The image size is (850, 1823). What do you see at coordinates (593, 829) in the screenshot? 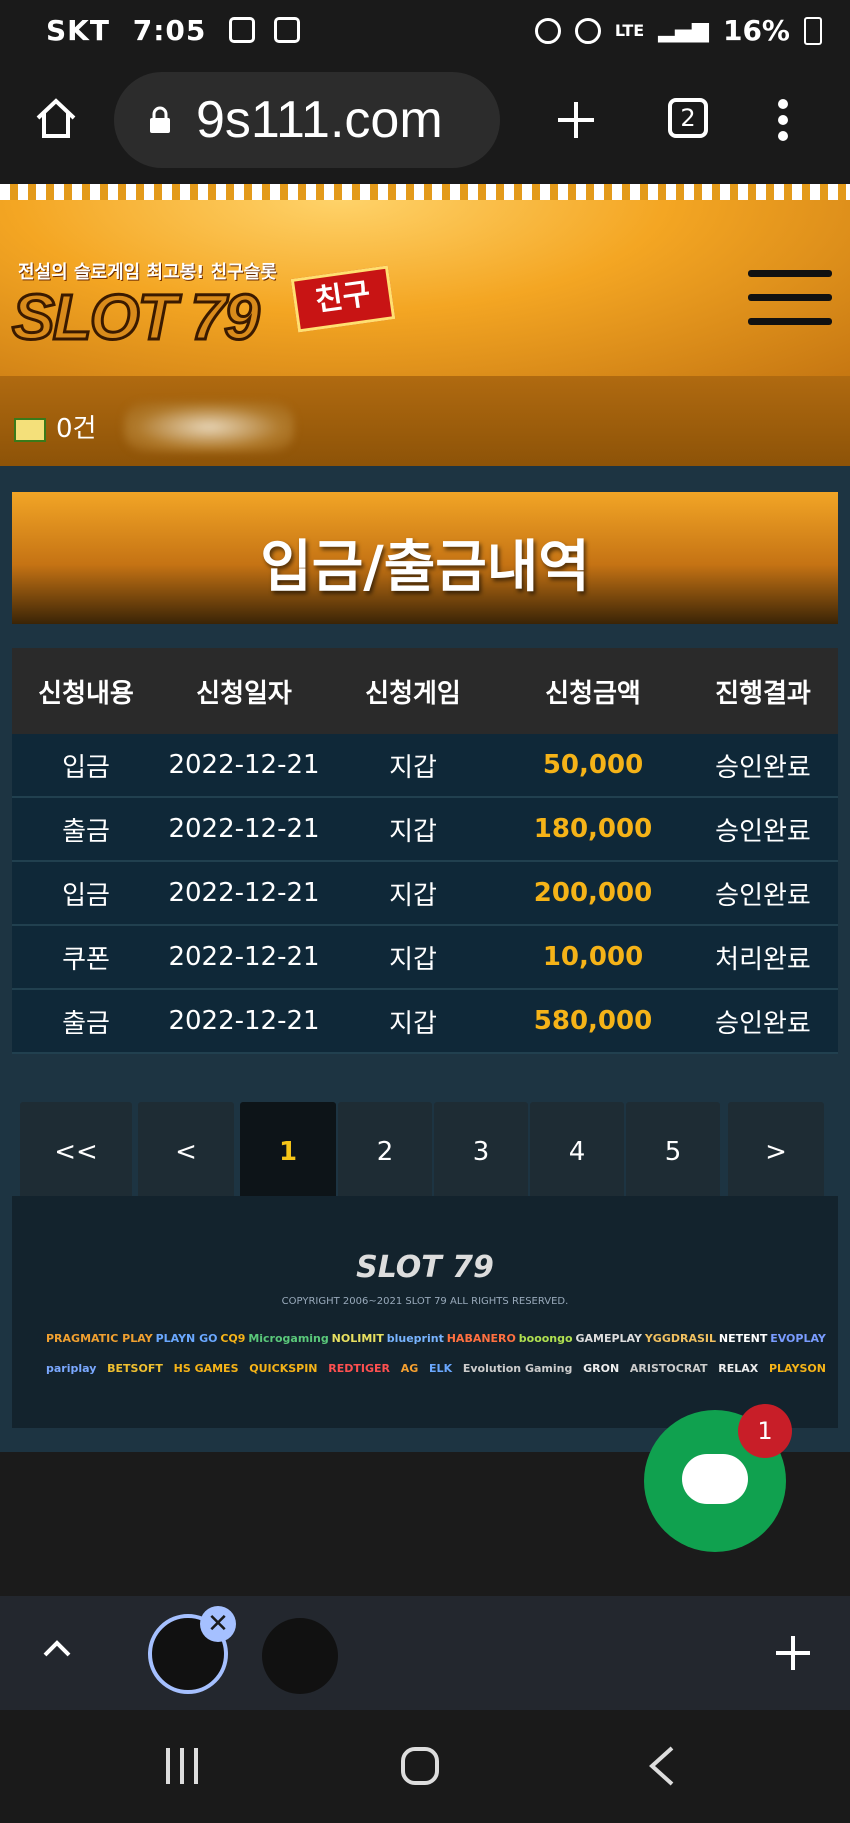
I see `cell-amount: 180,000` at bounding box center [593, 829].